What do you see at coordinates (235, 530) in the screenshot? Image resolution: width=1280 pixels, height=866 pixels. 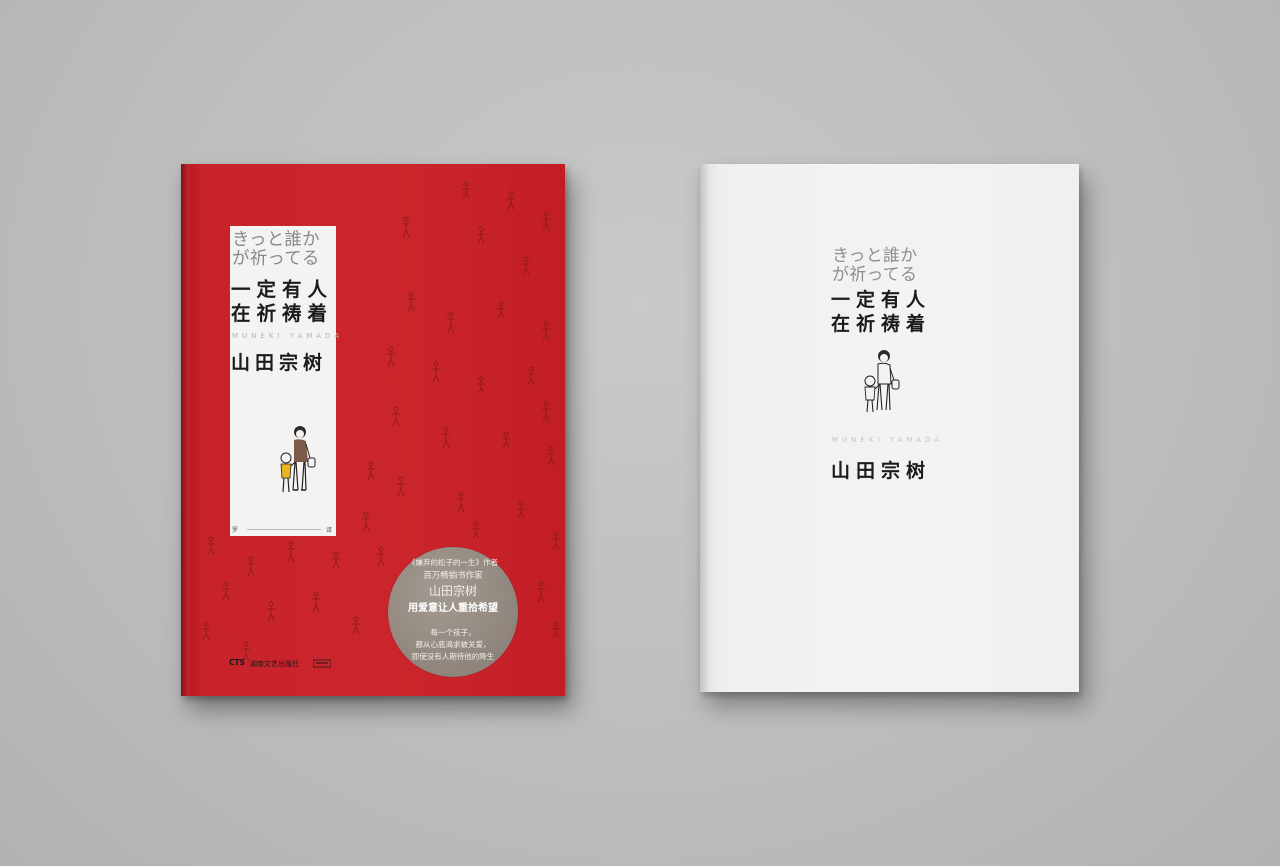 I see `translator-name: 罗` at bounding box center [235, 530].